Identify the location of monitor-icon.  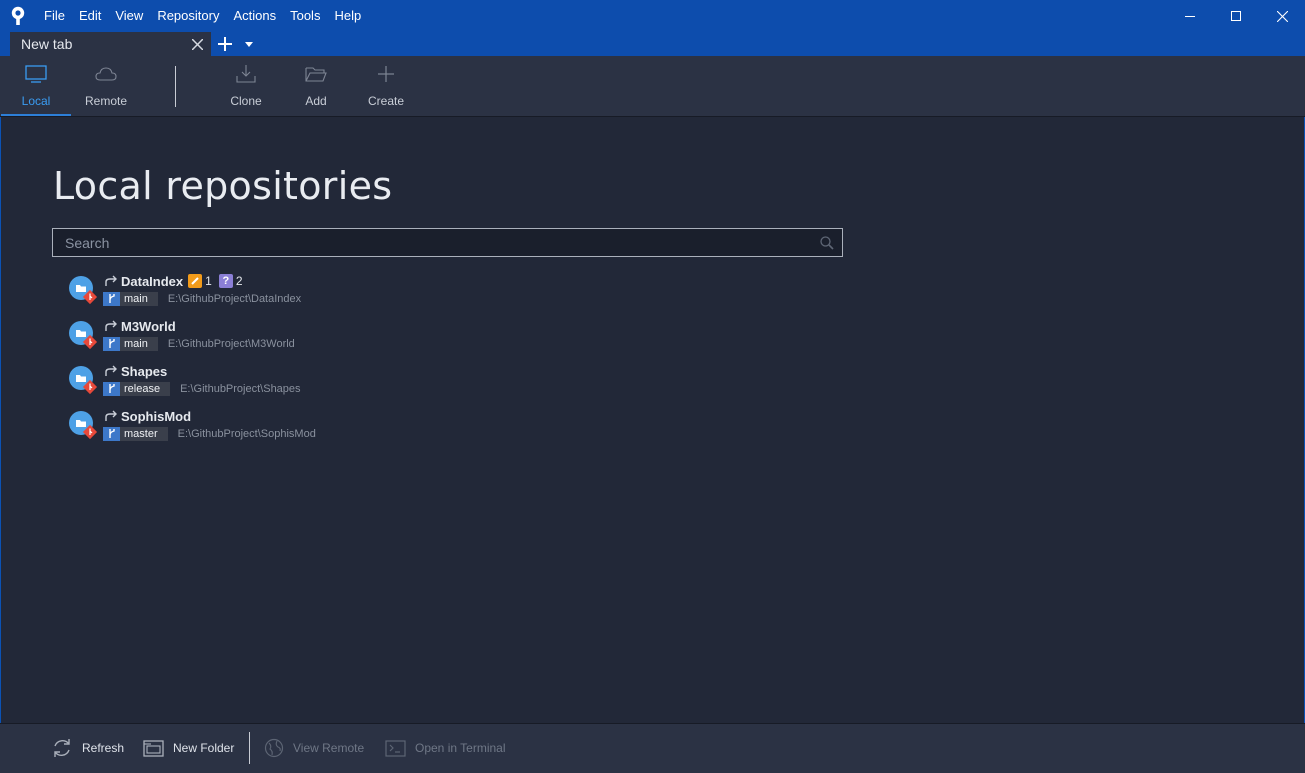
(36, 74).